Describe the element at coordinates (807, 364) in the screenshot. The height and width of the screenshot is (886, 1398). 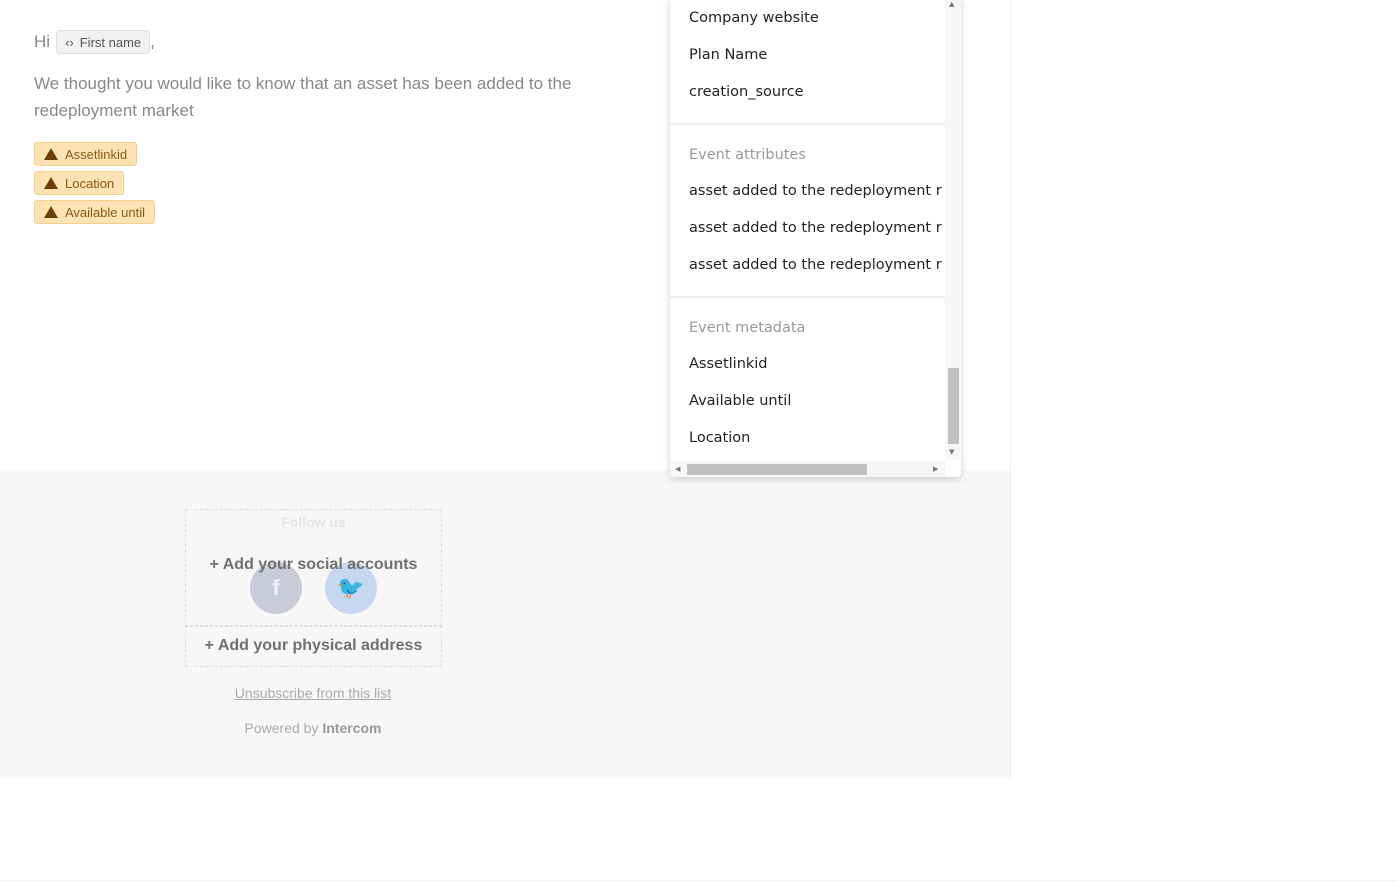
I see `dropdown-item: Assetlinkid` at that location.